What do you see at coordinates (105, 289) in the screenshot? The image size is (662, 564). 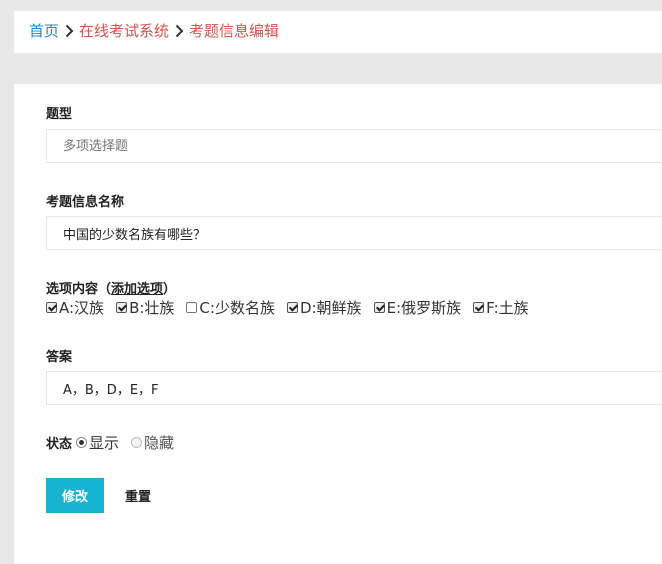 I see `add-option-bracket-open: （` at bounding box center [105, 289].